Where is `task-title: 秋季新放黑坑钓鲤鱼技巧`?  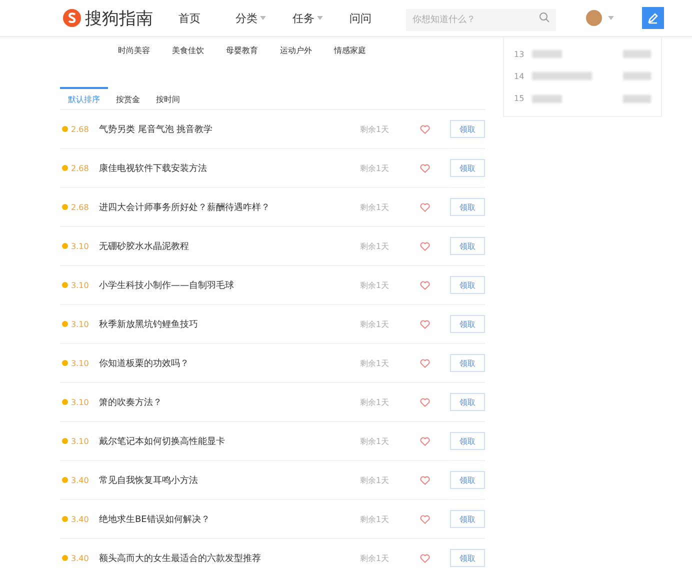 task-title: 秋季新放黑坑钓鲤鱼技巧 is located at coordinates (229, 324).